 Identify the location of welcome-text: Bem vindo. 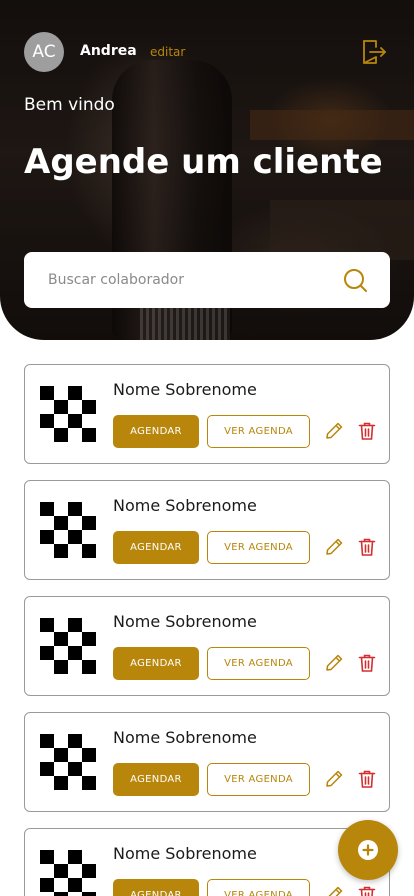
(69, 105).